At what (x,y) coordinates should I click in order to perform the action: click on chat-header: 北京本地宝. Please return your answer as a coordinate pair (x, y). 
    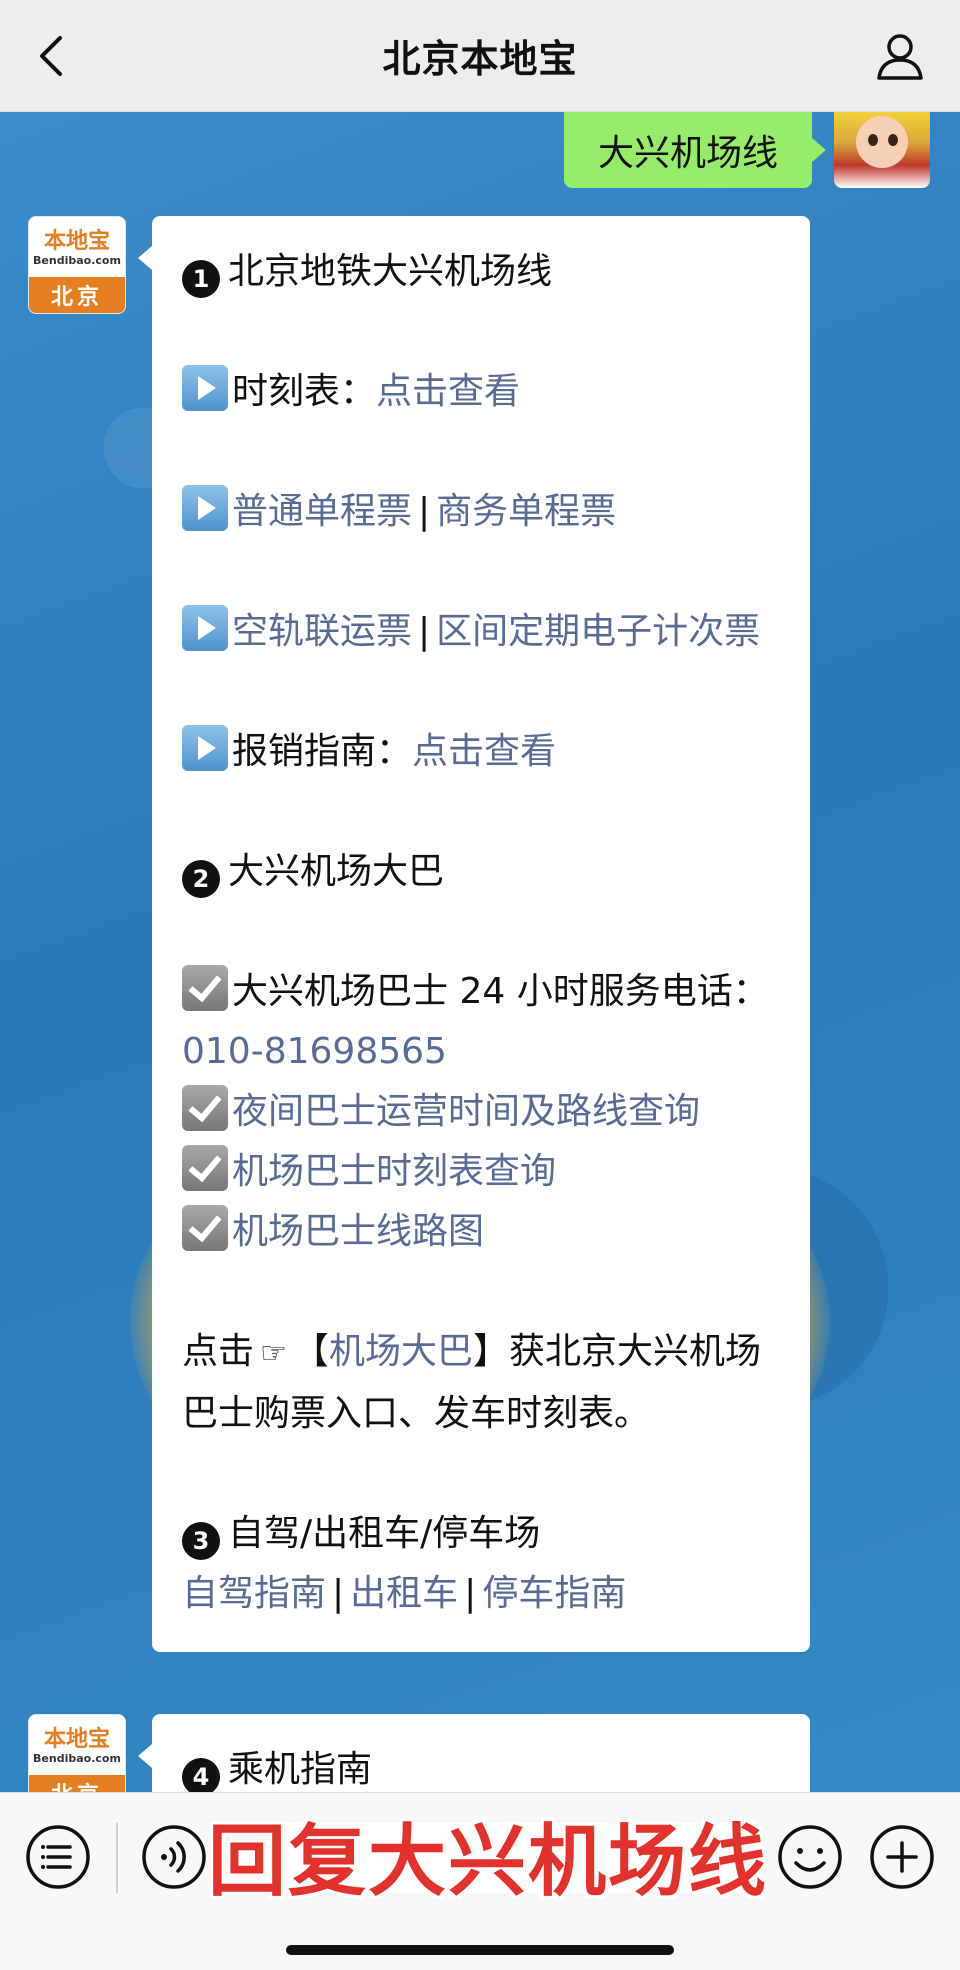
    Looking at the image, I should click on (480, 56).